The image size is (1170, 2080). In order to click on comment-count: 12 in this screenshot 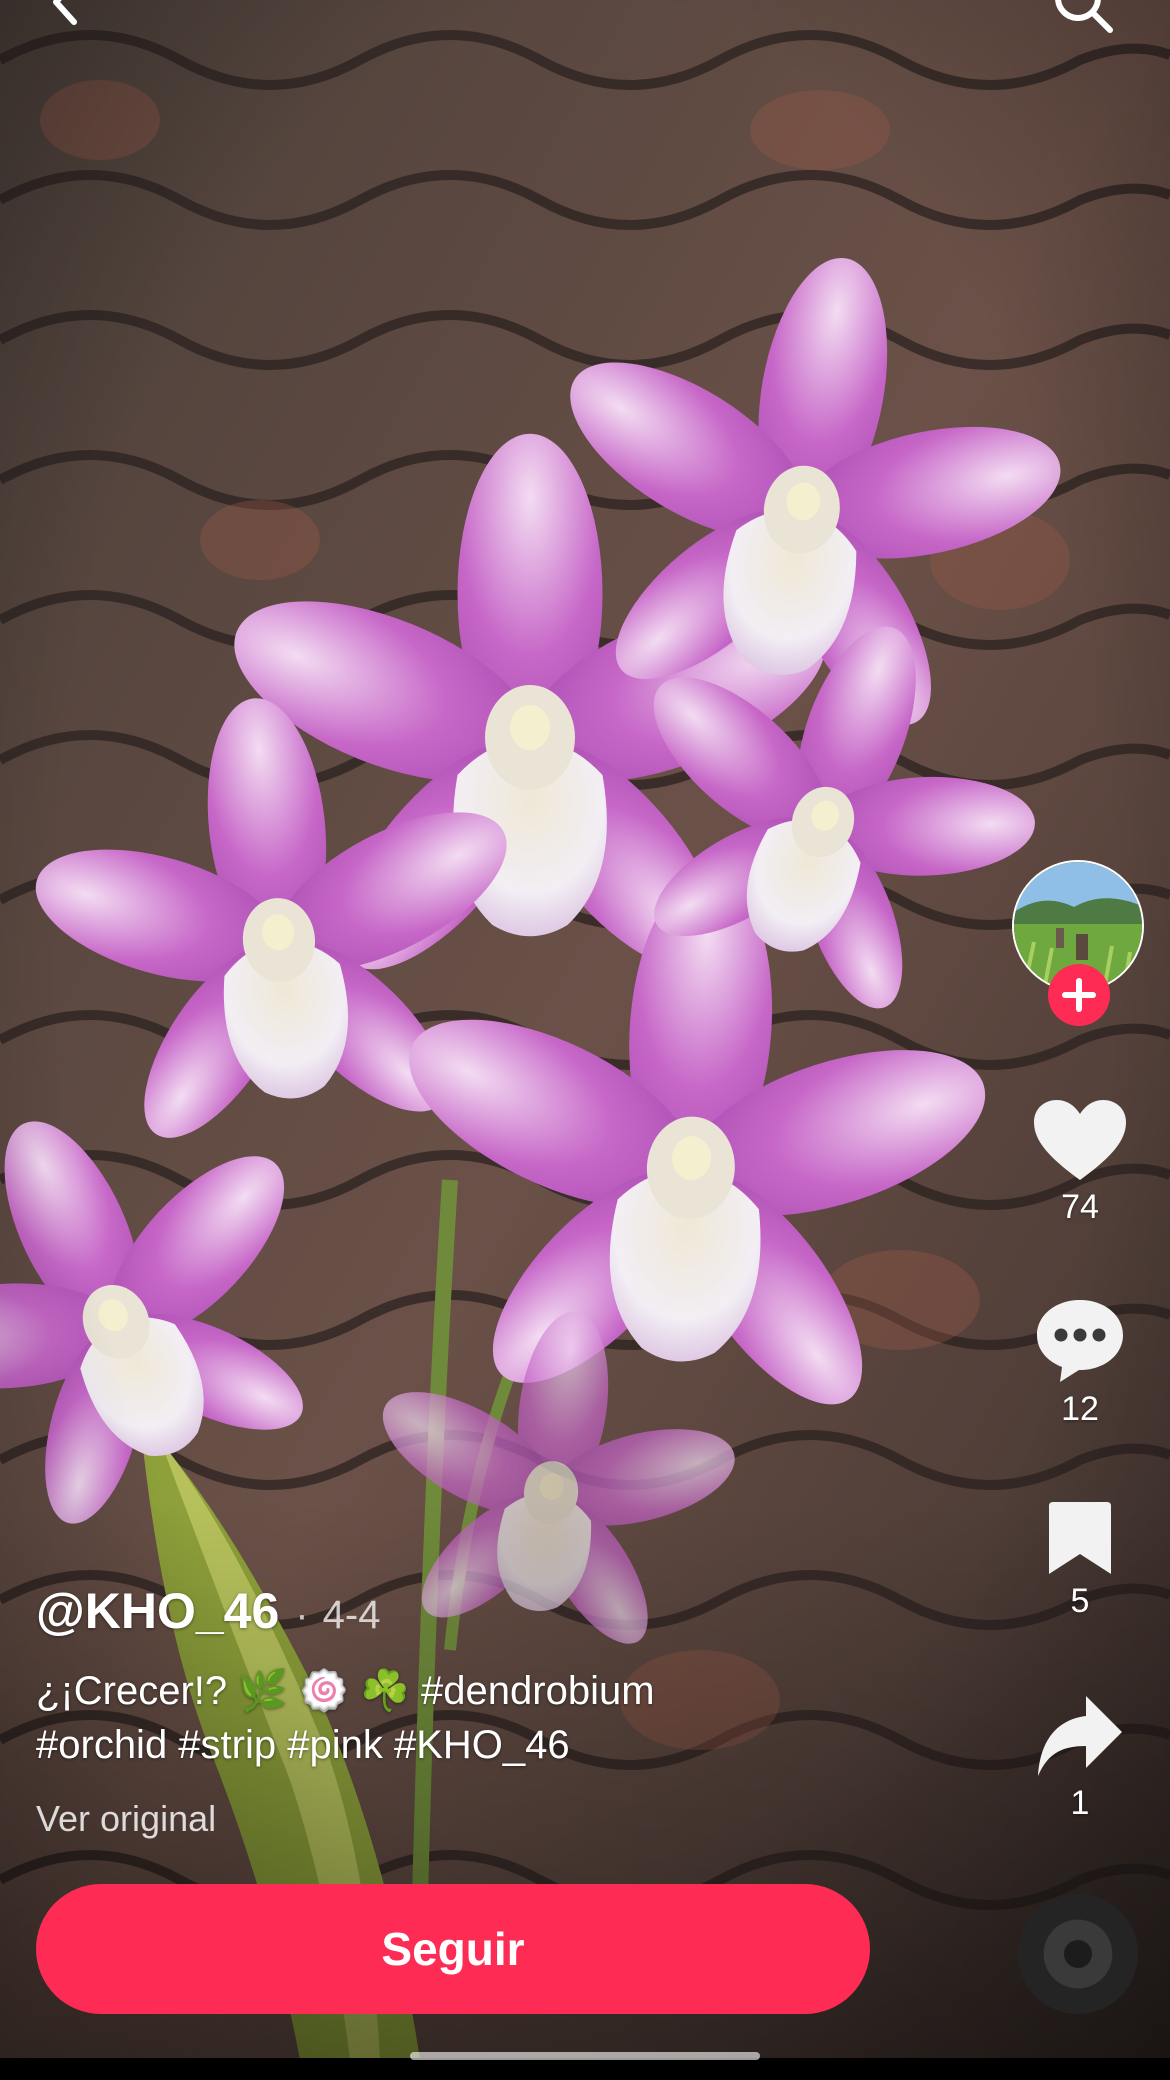, I will do `click(1080, 1409)`.